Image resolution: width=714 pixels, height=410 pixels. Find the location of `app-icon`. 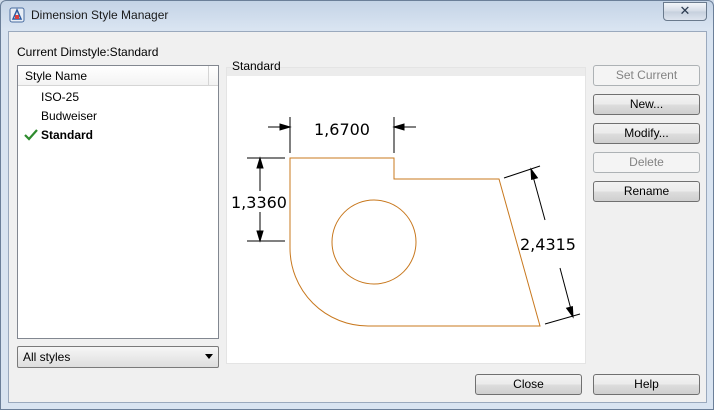

app-icon is located at coordinates (17, 15).